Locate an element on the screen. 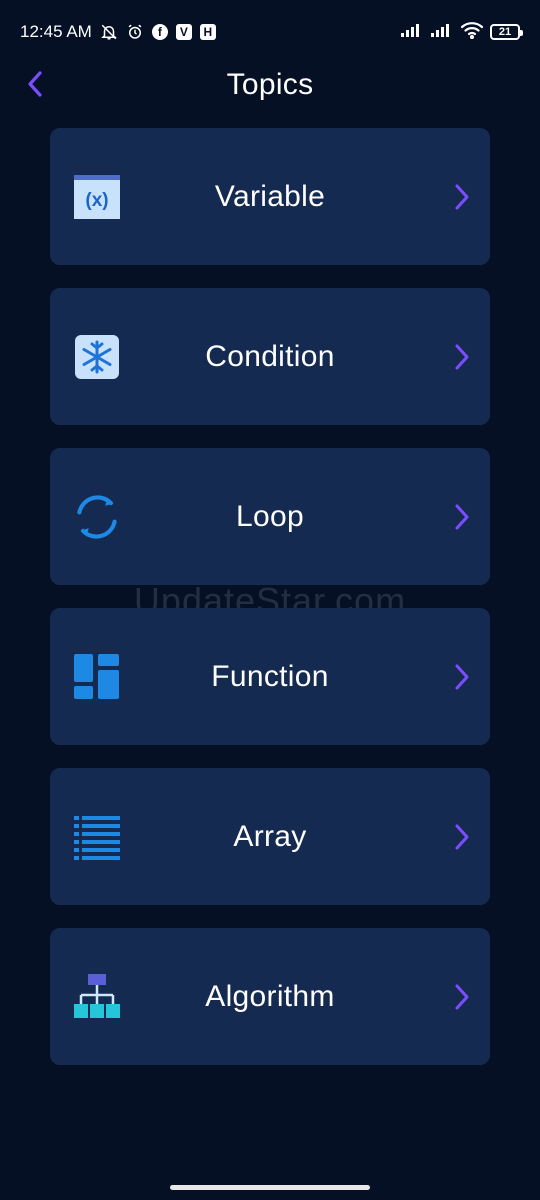 The width and height of the screenshot is (540, 1200). variable-icon: (x) is located at coordinates (97, 197).